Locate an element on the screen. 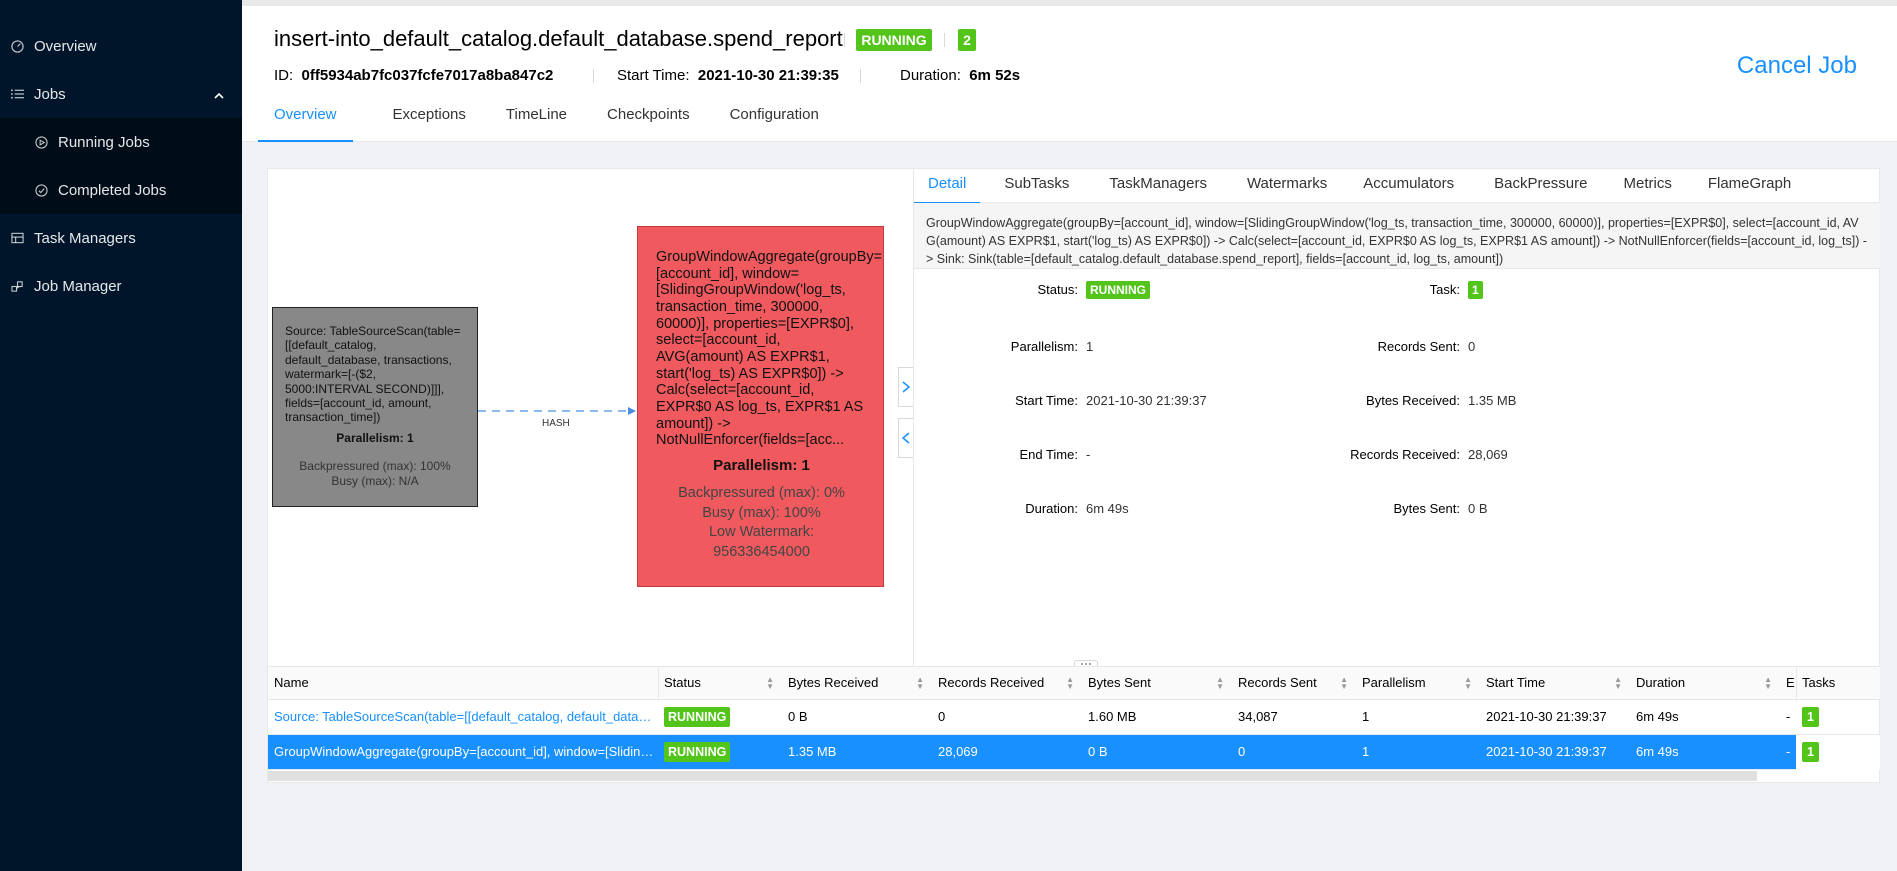 This screenshot has height=871, width=1897. column-label: Tasks is located at coordinates (1819, 682).